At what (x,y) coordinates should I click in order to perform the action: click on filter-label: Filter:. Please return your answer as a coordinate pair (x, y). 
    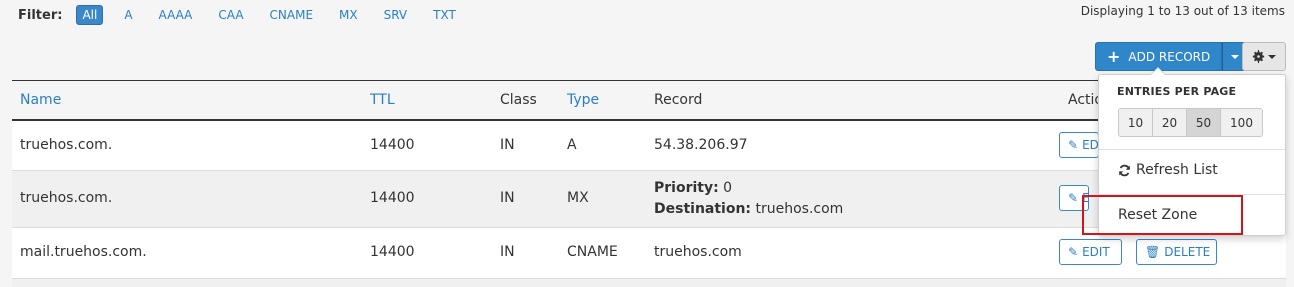
    Looking at the image, I should click on (40, 15).